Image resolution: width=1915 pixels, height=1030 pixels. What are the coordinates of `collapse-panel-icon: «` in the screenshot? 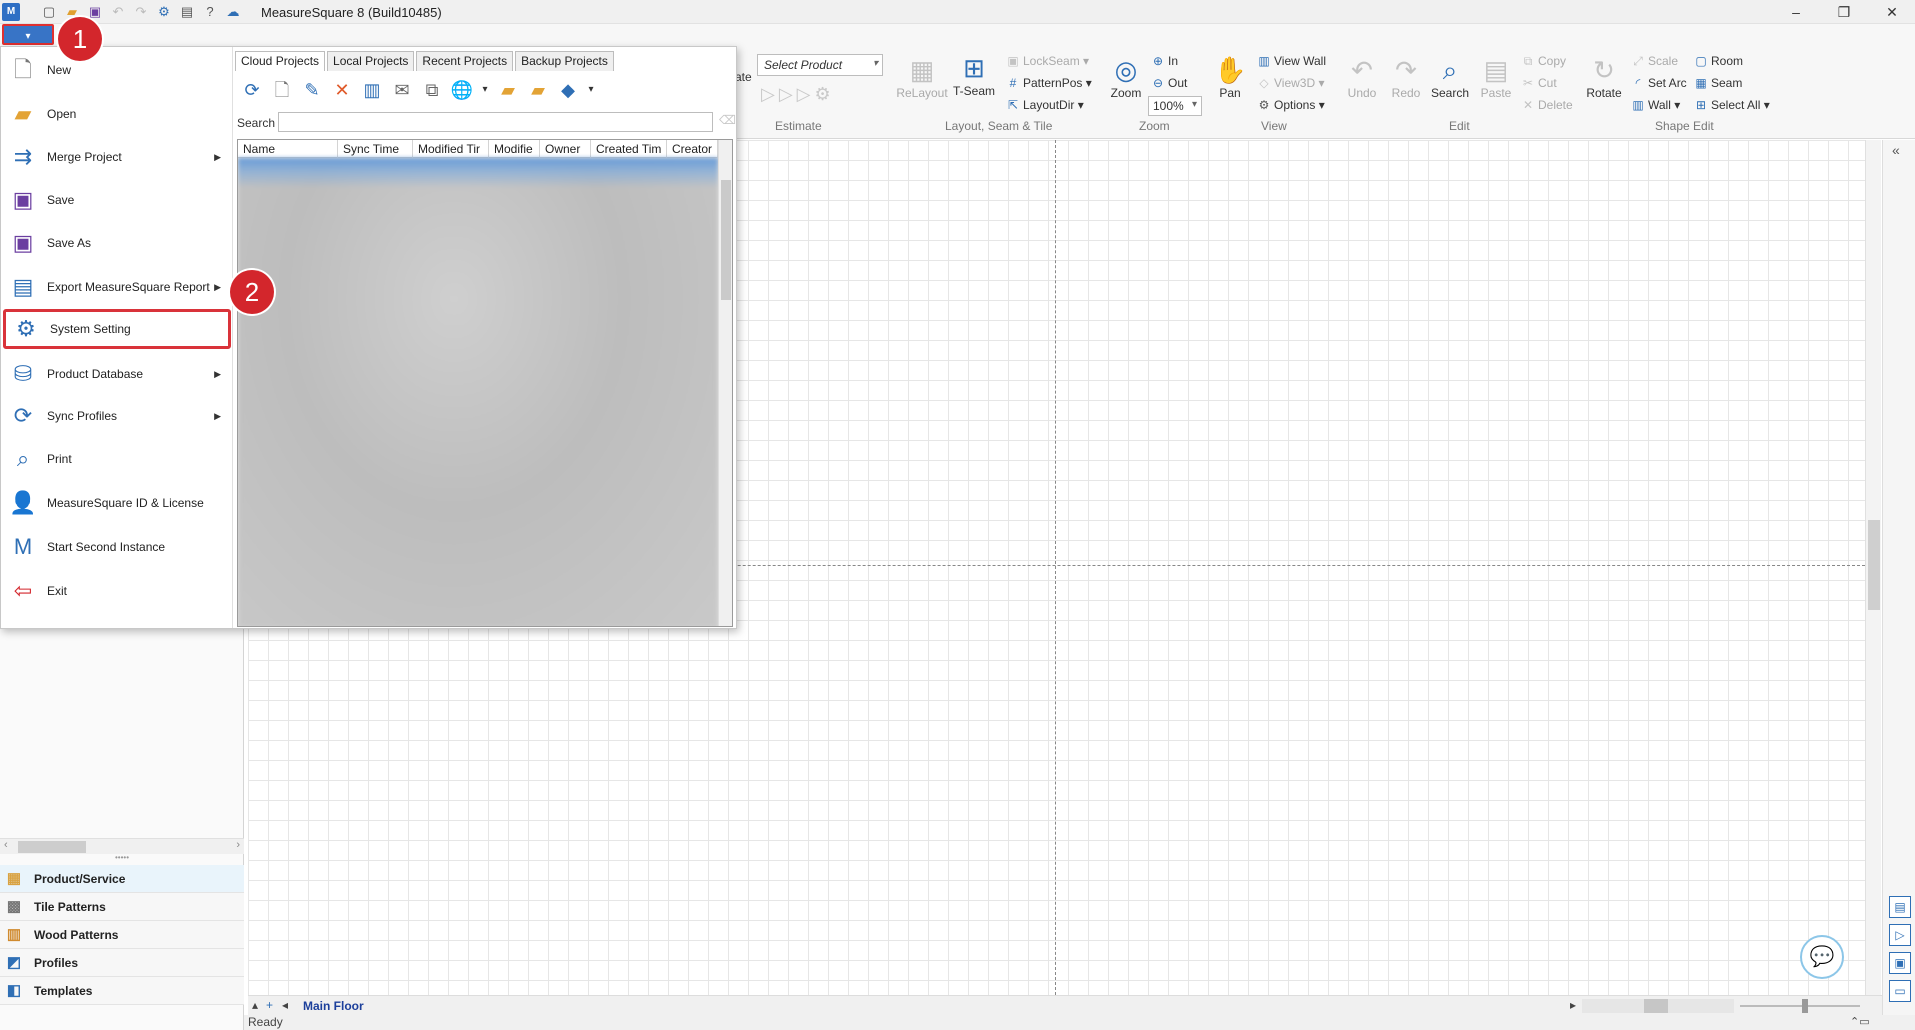 It's located at (1896, 150).